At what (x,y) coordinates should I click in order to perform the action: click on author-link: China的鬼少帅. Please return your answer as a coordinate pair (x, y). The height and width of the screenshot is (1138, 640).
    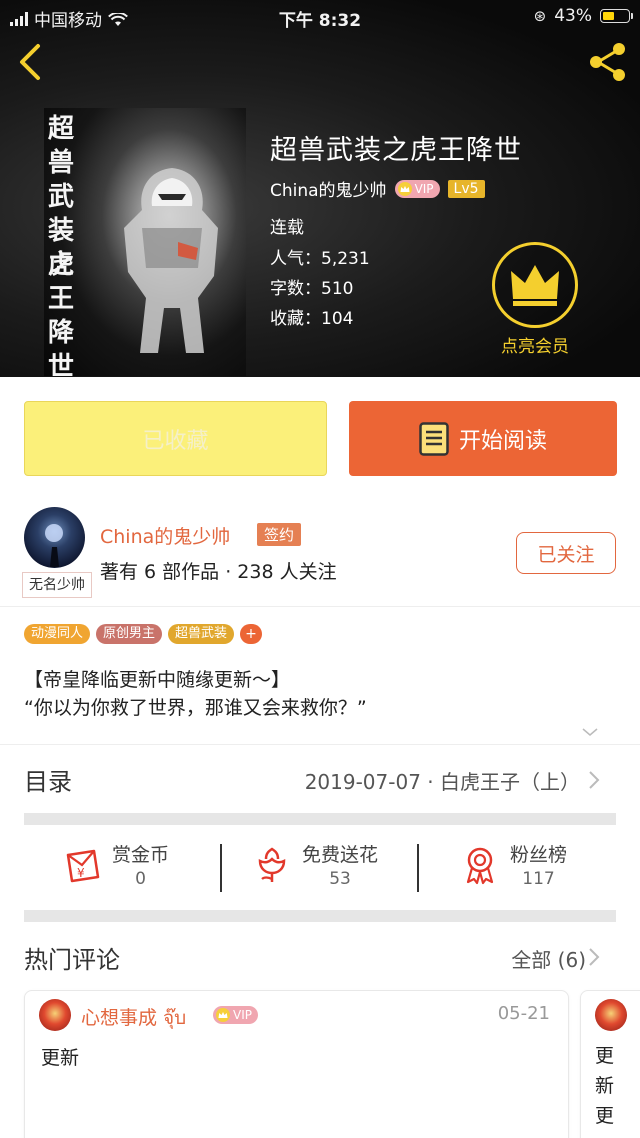
    Looking at the image, I should click on (328, 188).